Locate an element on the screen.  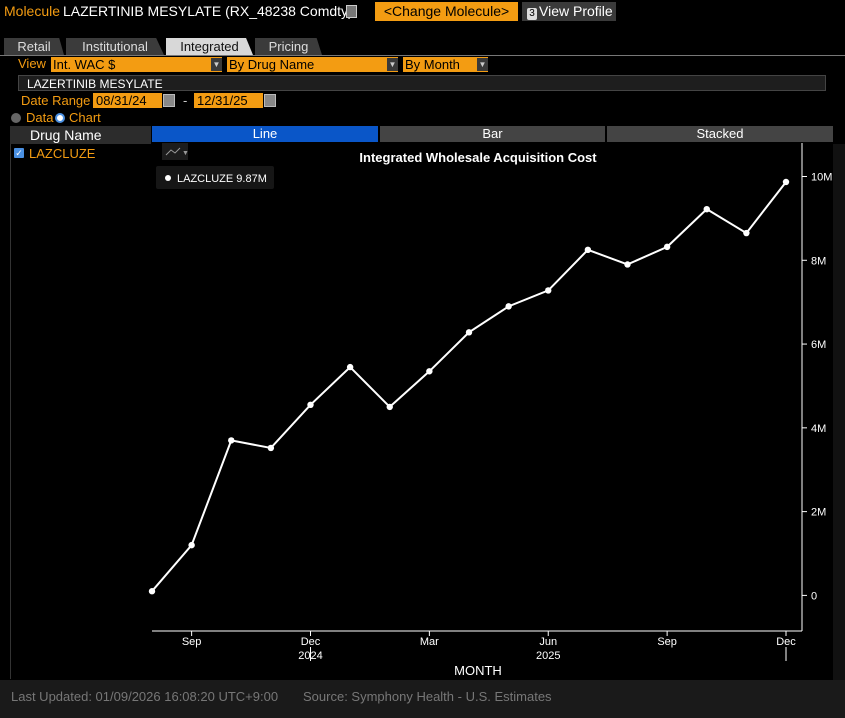
y-tick-label: 4M is located at coordinates (818, 429).